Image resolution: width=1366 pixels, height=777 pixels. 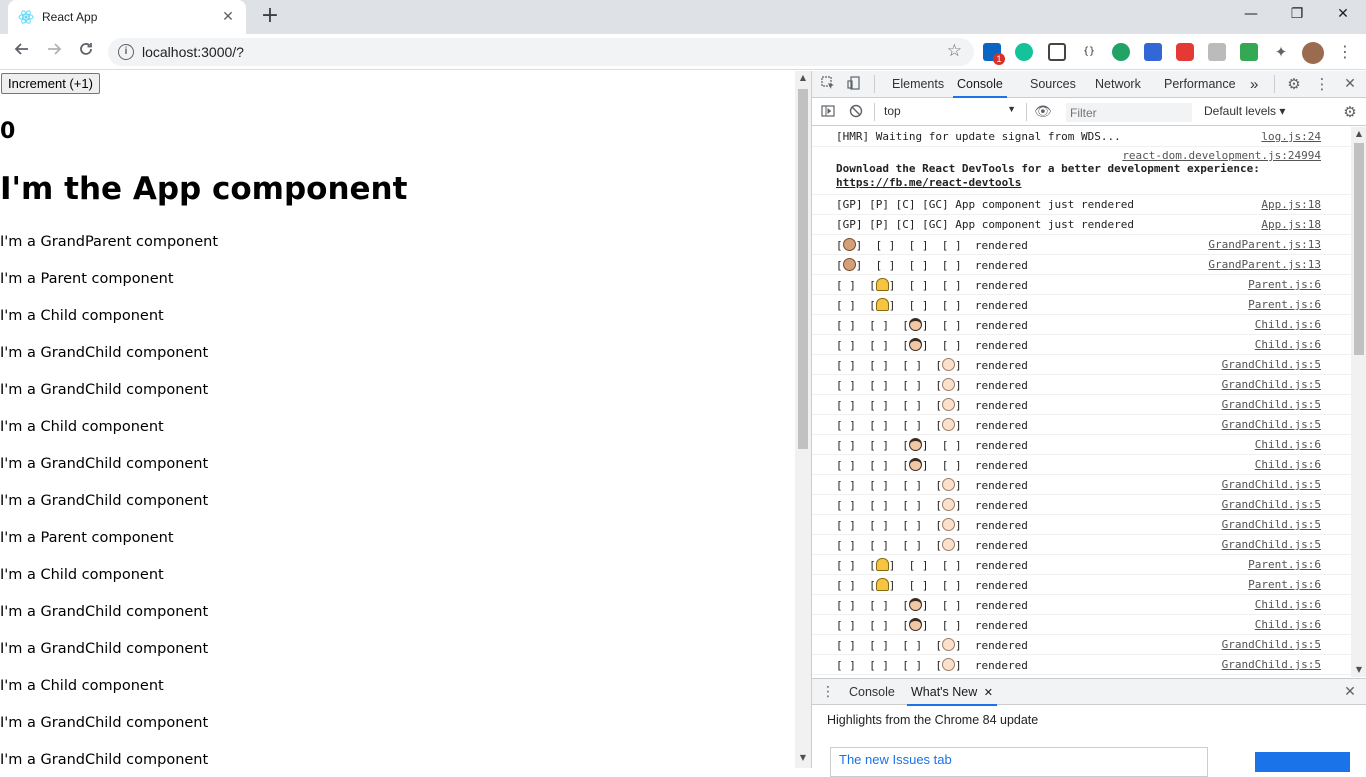 I want to click on scroll-down-icon: ▼, so click(x=803, y=758).